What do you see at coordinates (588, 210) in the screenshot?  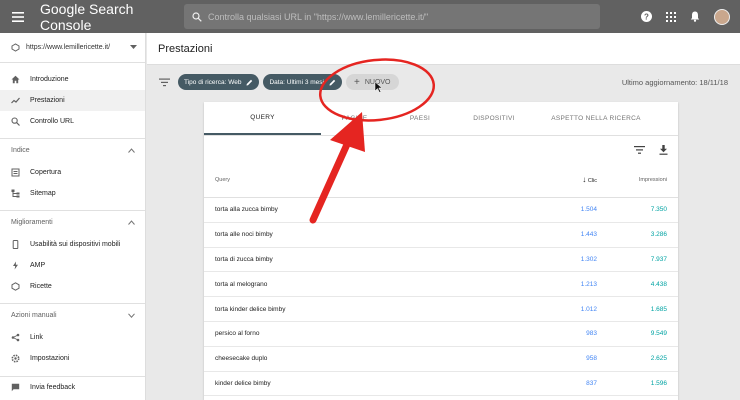 I see `clicks-cell: 1.504` at bounding box center [588, 210].